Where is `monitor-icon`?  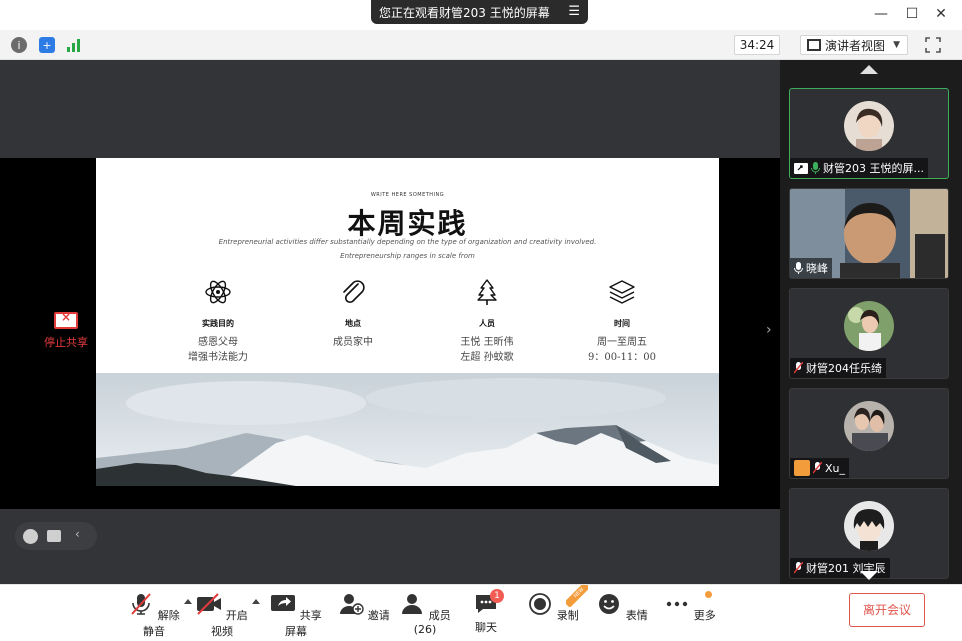 monitor-icon is located at coordinates (66, 319).